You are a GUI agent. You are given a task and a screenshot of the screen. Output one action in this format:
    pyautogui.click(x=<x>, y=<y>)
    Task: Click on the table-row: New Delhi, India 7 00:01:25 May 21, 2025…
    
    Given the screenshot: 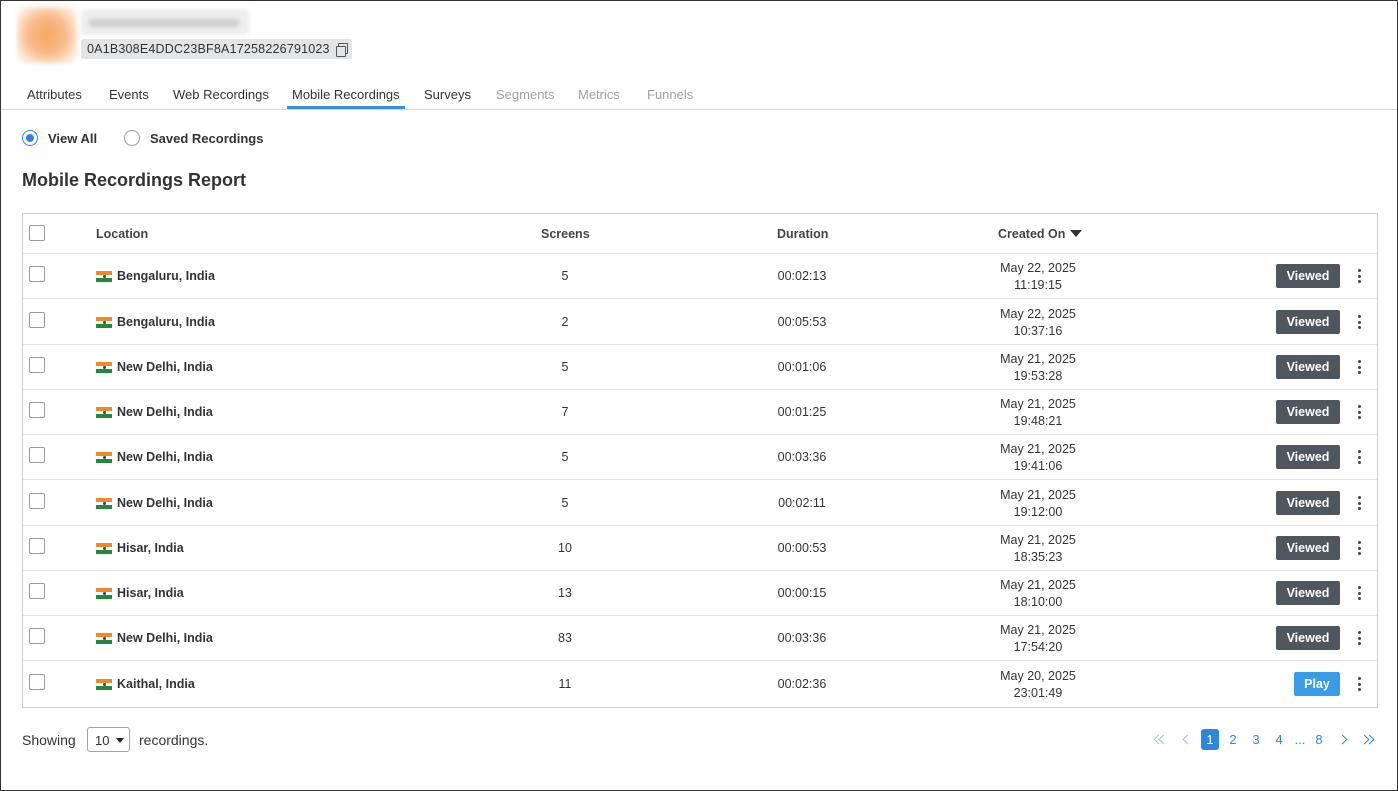 What is the action you would take?
    pyautogui.click(x=700, y=412)
    